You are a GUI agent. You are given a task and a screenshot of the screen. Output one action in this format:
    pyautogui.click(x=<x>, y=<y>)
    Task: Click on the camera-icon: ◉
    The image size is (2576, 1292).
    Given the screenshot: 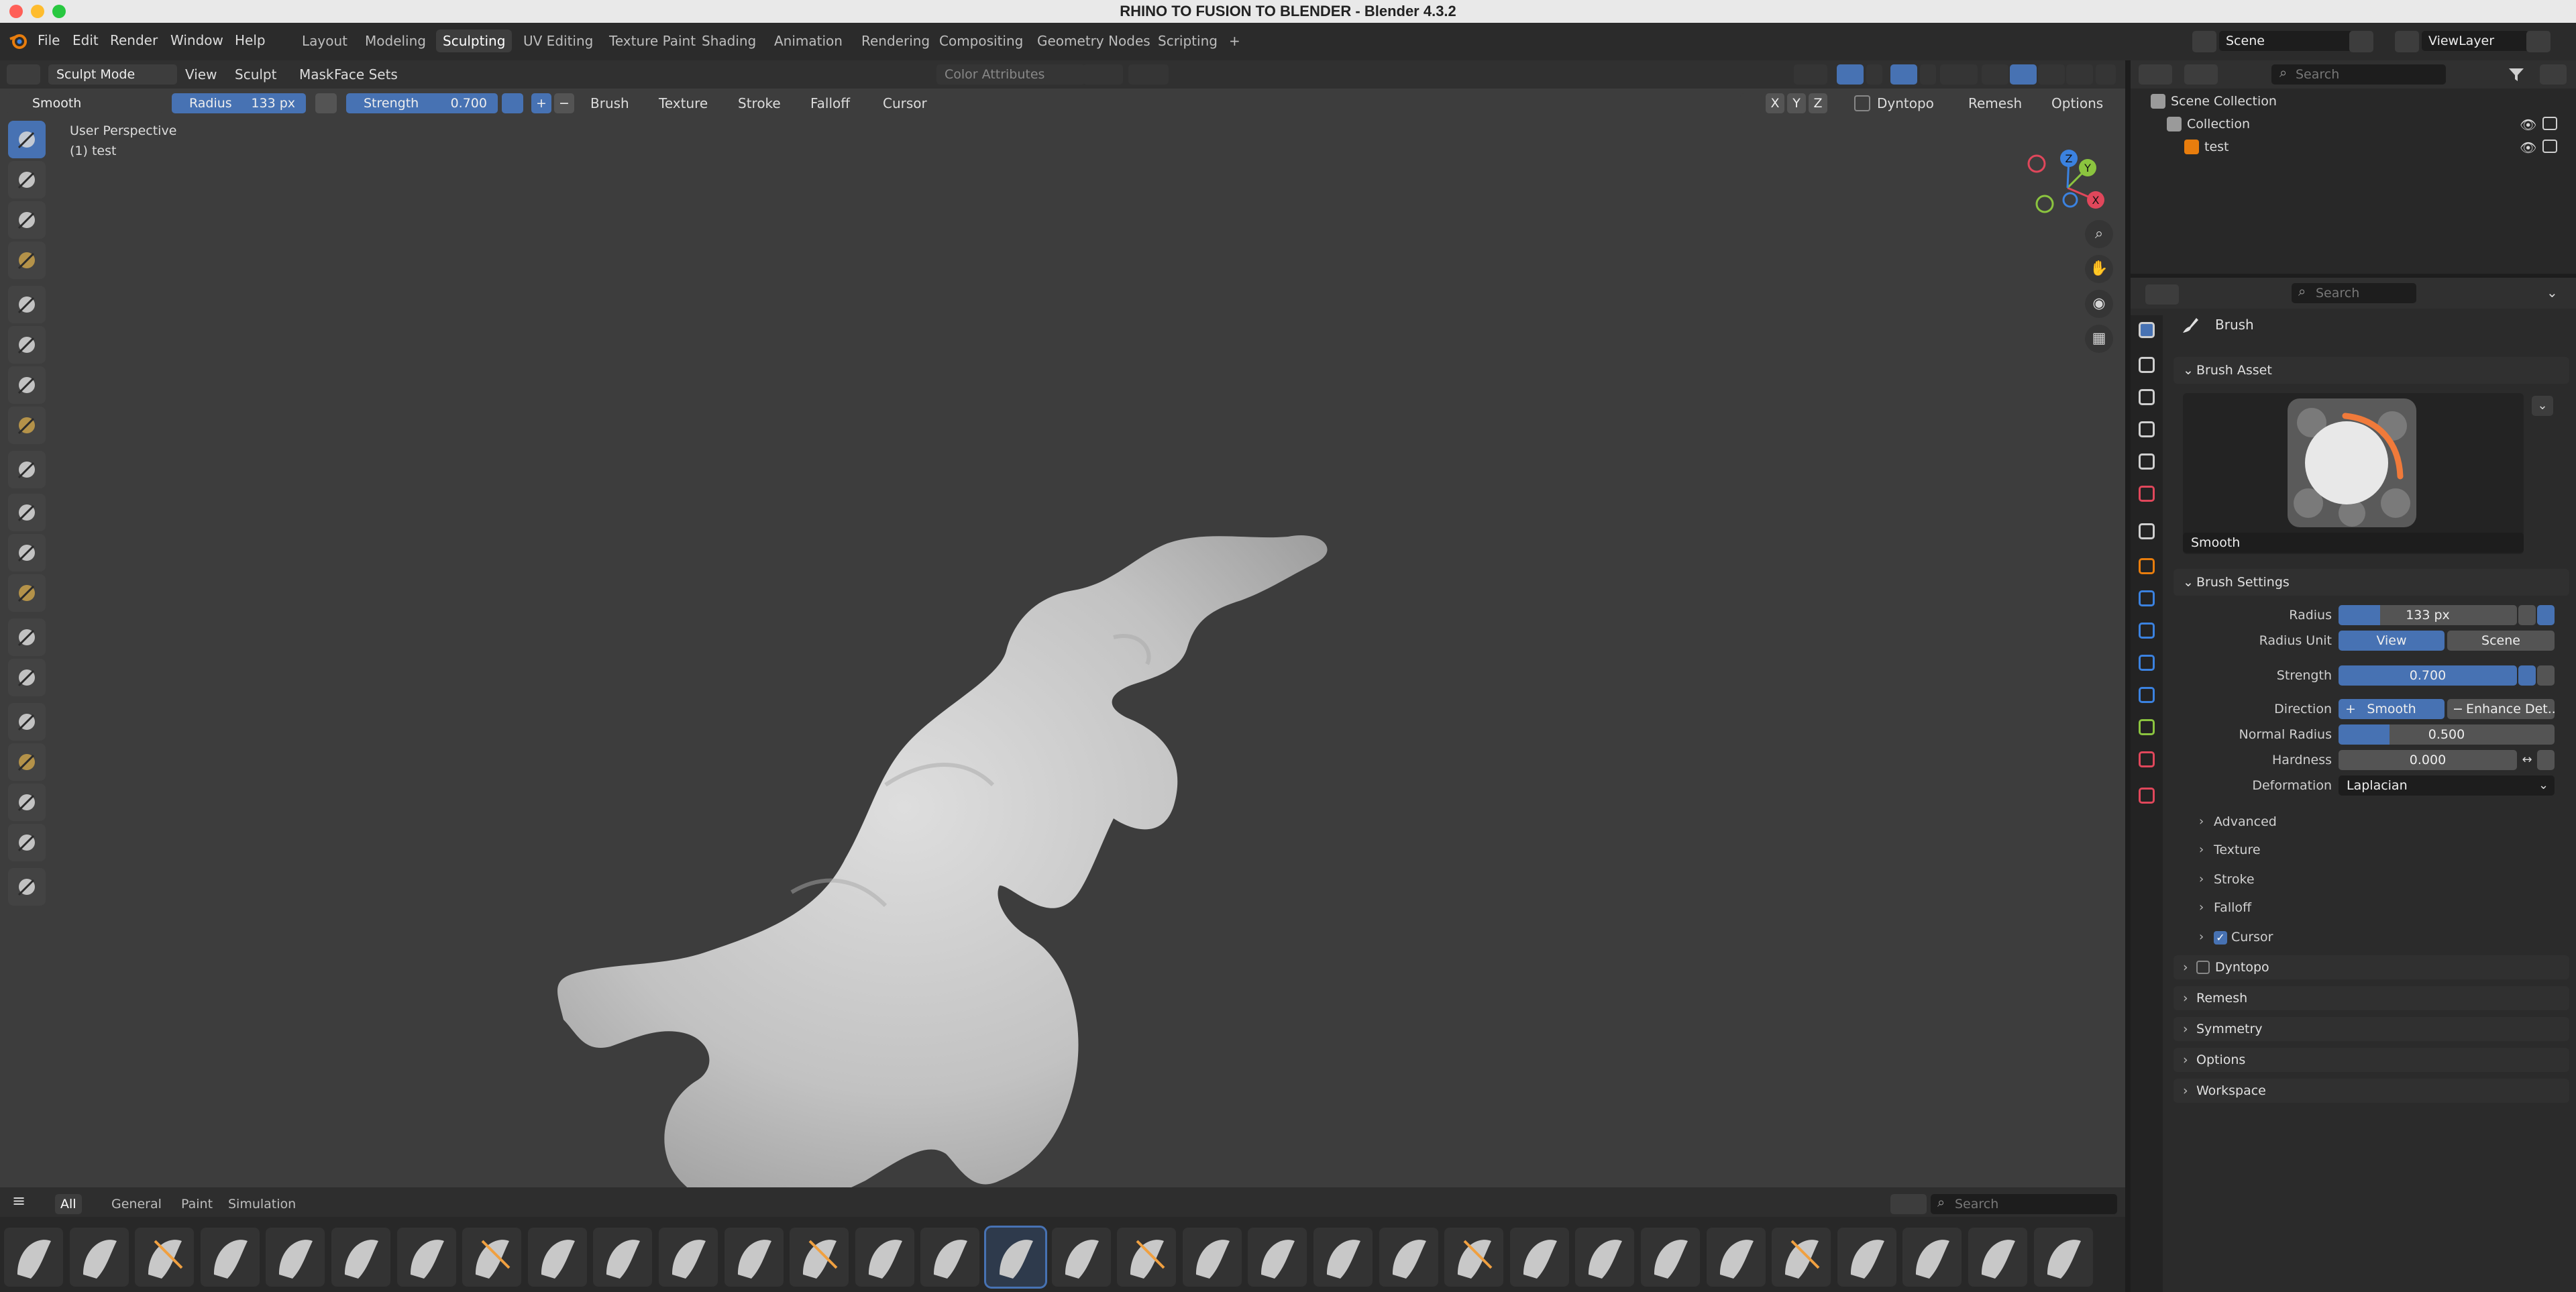 What is the action you would take?
    pyautogui.click(x=2099, y=304)
    